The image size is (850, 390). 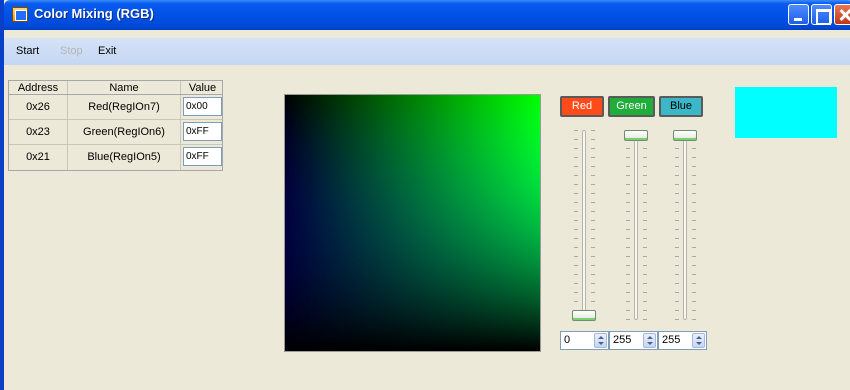 What do you see at coordinates (584, 315) in the screenshot?
I see `red-slider-thumb` at bounding box center [584, 315].